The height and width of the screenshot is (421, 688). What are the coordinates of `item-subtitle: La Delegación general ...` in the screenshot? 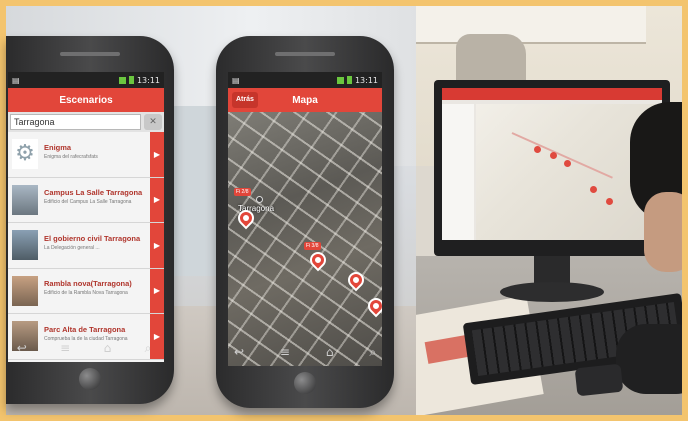 It's located at (72, 247).